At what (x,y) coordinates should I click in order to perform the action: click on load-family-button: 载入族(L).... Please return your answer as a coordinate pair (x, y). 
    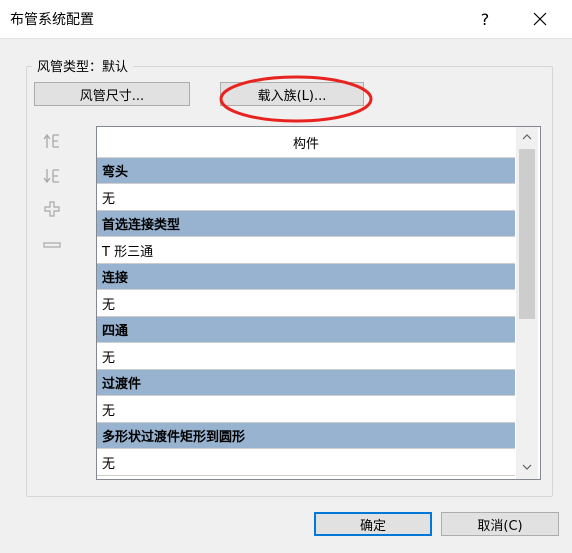
    Looking at the image, I should click on (292, 94).